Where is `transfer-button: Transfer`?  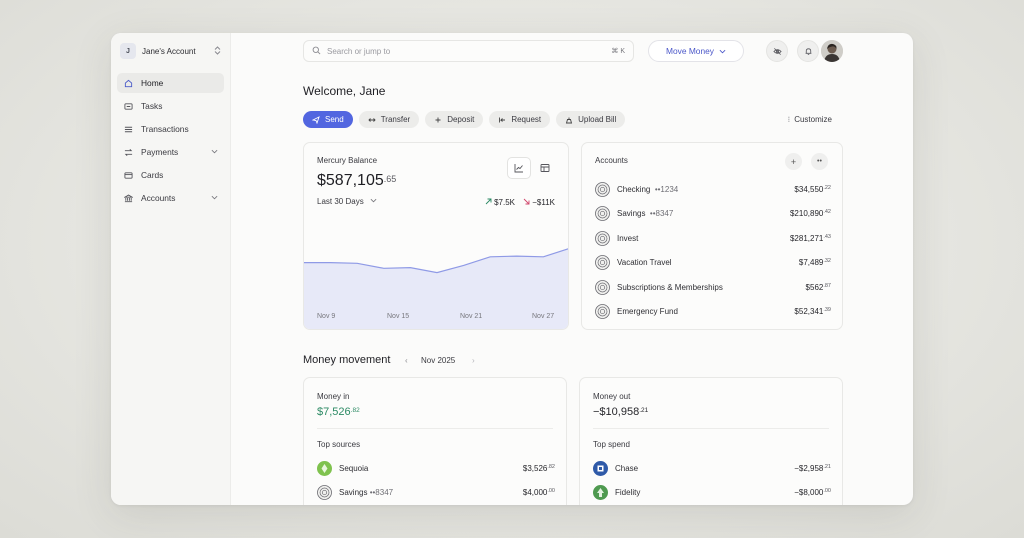
transfer-button: Transfer is located at coordinates (389, 119).